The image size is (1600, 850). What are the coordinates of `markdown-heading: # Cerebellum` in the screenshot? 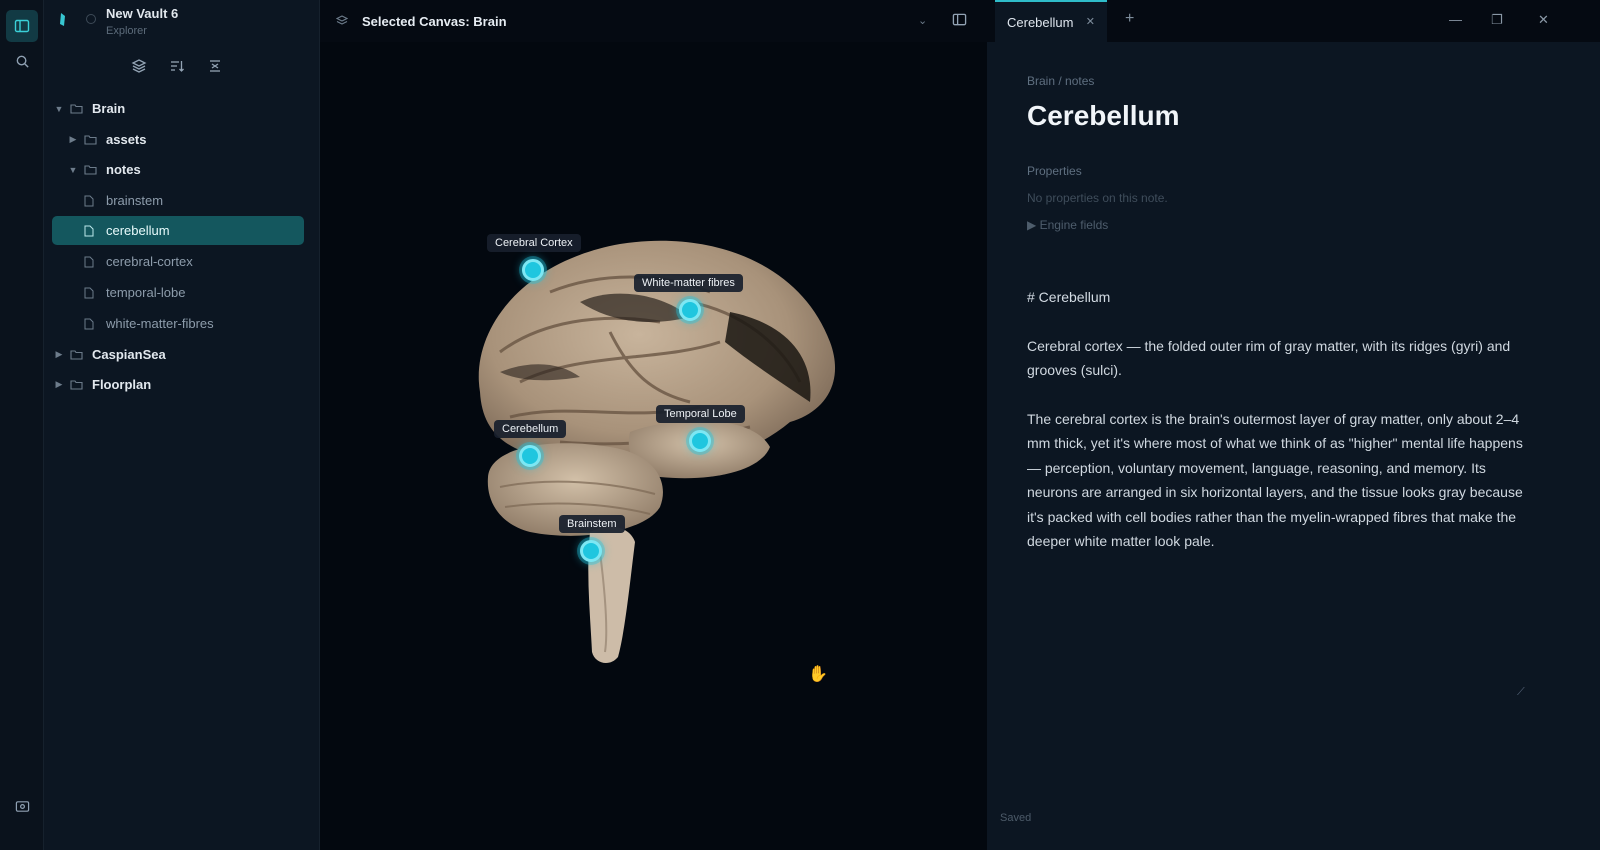 It's located at (1068, 297).